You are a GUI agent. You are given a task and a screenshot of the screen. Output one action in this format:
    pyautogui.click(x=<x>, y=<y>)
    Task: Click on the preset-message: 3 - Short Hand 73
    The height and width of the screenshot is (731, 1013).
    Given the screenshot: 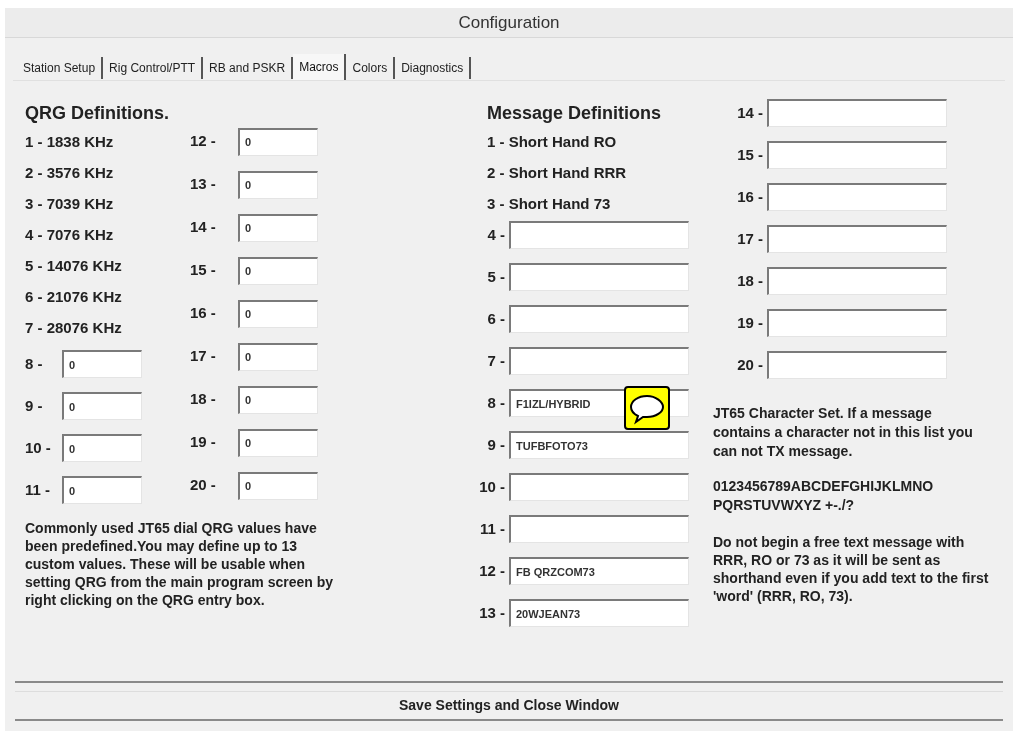 What is the action you would take?
    pyautogui.click(x=549, y=204)
    